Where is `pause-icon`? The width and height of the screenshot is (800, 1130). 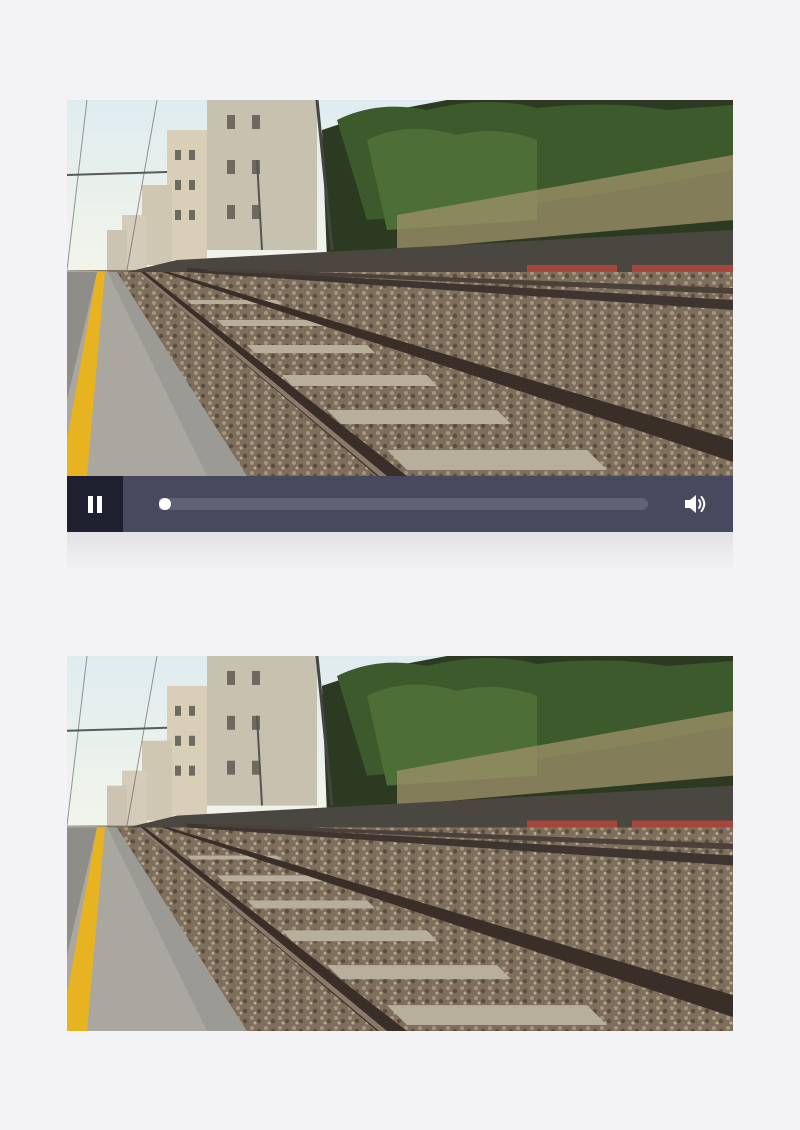 pause-icon is located at coordinates (95, 504).